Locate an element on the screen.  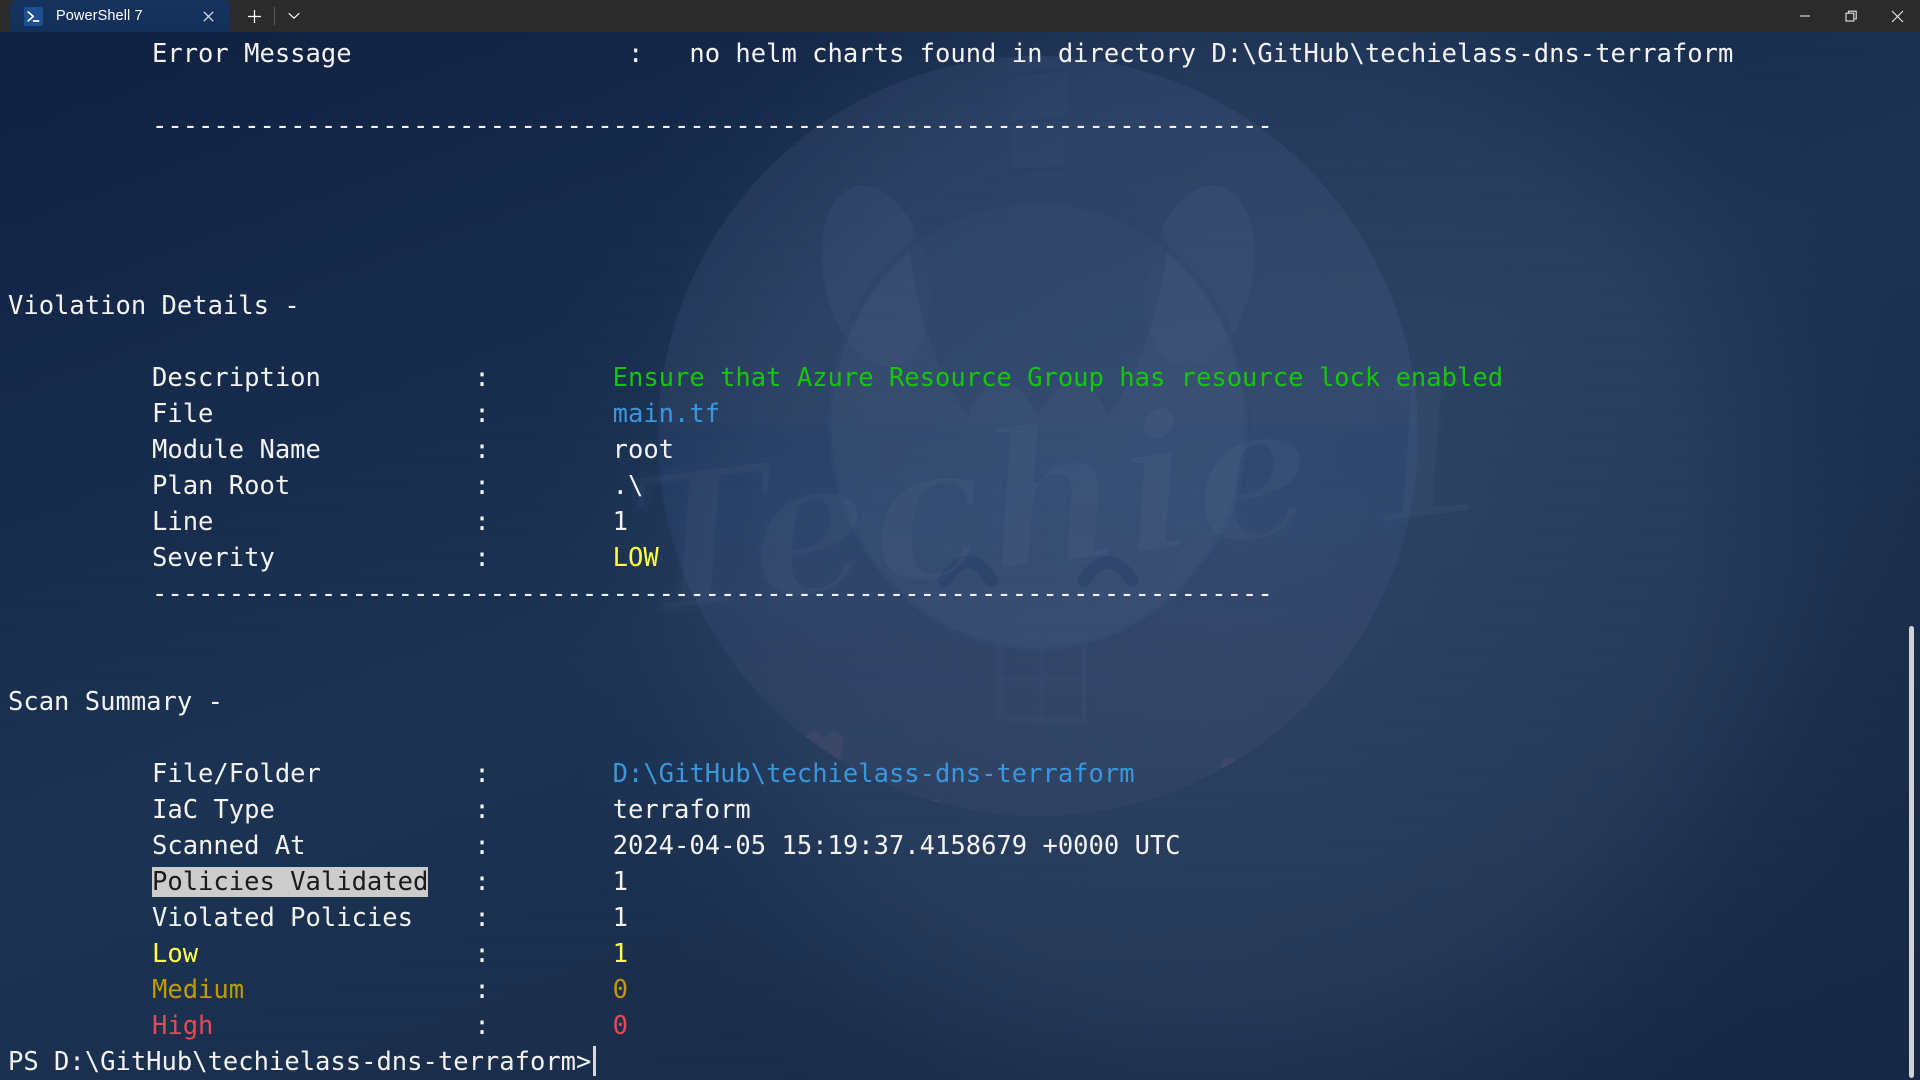
close-tab-icon is located at coordinates (208, 16).